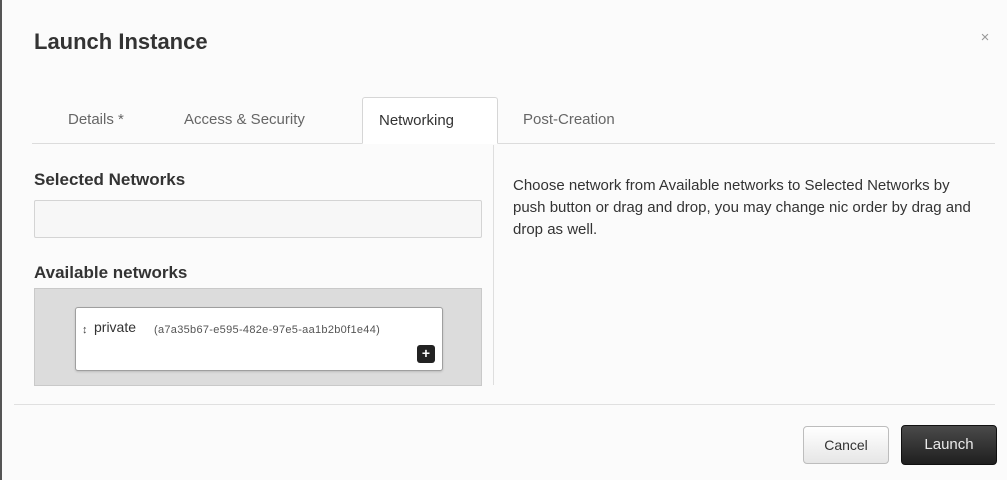 The image size is (1007, 480). Describe the element at coordinates (582, 120) in the screenshot. I see `tab-post-creation: Post-Creation` at that location.